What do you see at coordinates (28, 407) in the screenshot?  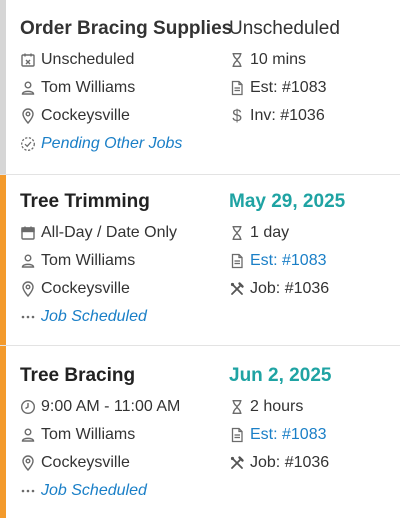 I see `clock-icon` at bounding box center [28, 407].